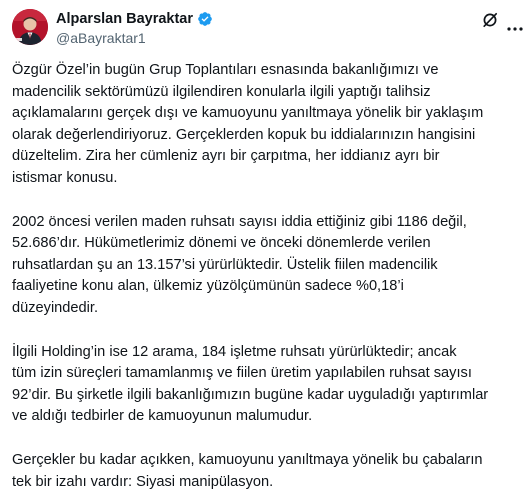 This screenshot has height=500, width=530. Describe the element at coordinates (65, 177) in the screenshot. I see `text-line: istismar konusu.` at that location.